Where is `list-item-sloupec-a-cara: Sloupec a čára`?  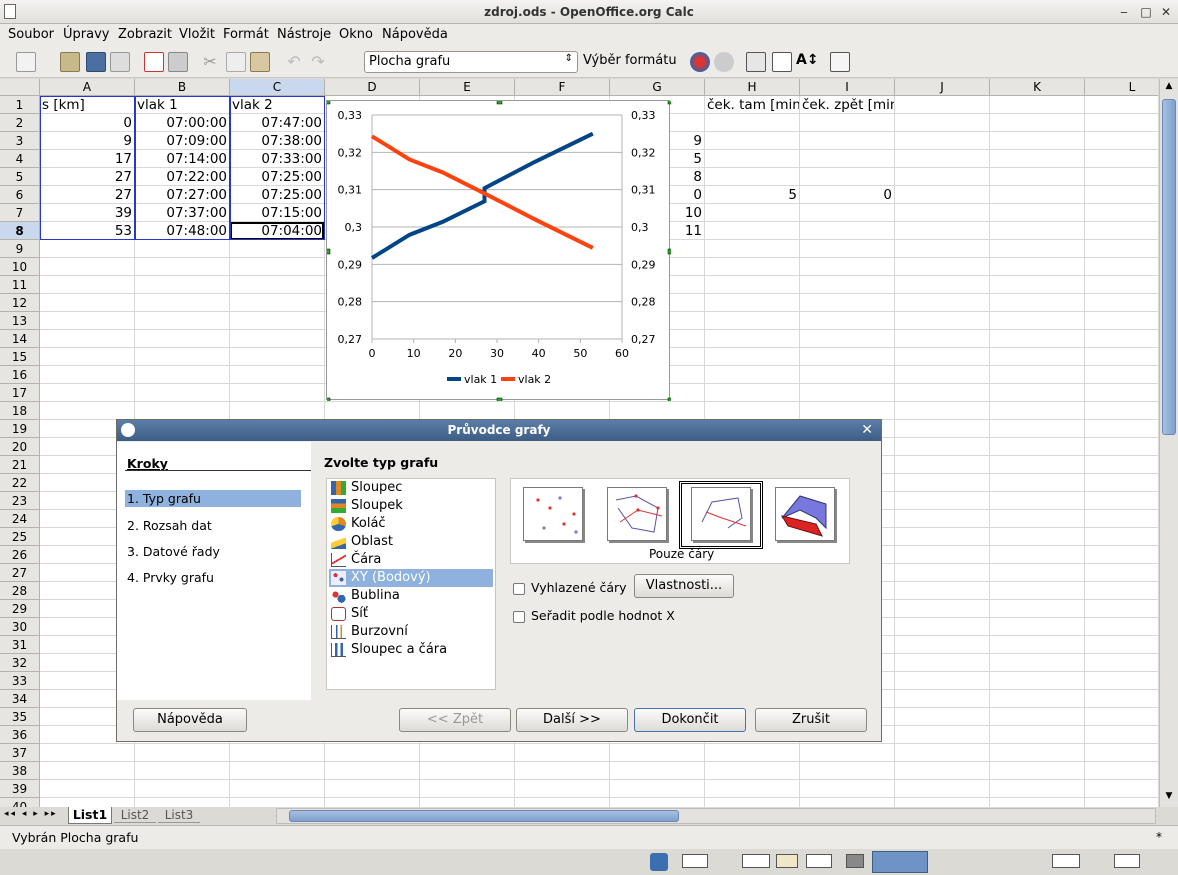 list-item-sloupec-a-cara: Sloupec a čára is located at coordinates (411, 650).